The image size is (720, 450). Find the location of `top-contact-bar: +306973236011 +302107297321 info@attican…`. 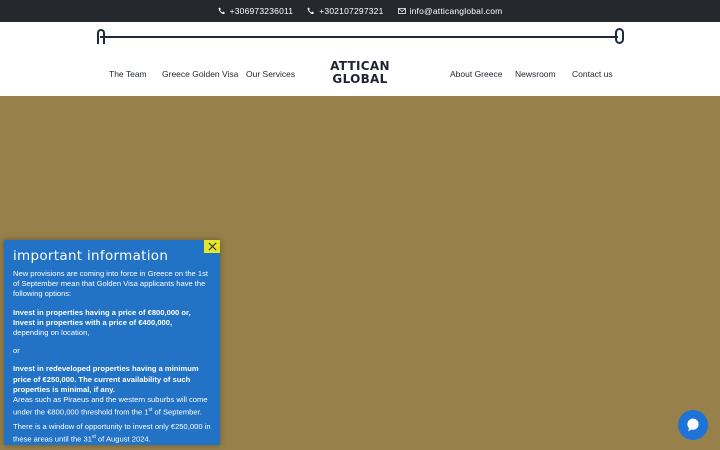

top-contact-bar: +306973236011 +302107297321 info@attican… is located at coordinates (360, 11).